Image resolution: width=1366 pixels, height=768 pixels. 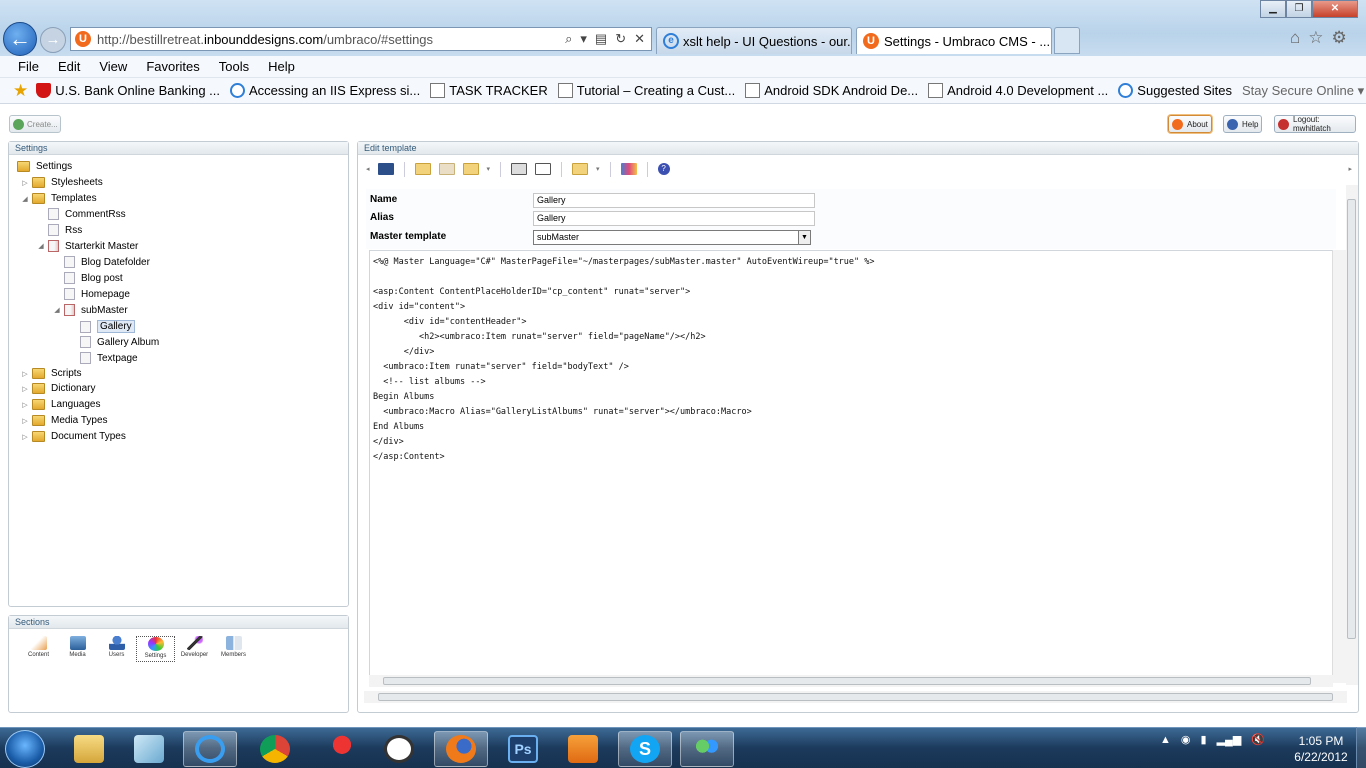 What do you see at coordinates (1273, 9) in the screenshot?
I see `minimize-button: ▁` at bounding box center [1273, 9].